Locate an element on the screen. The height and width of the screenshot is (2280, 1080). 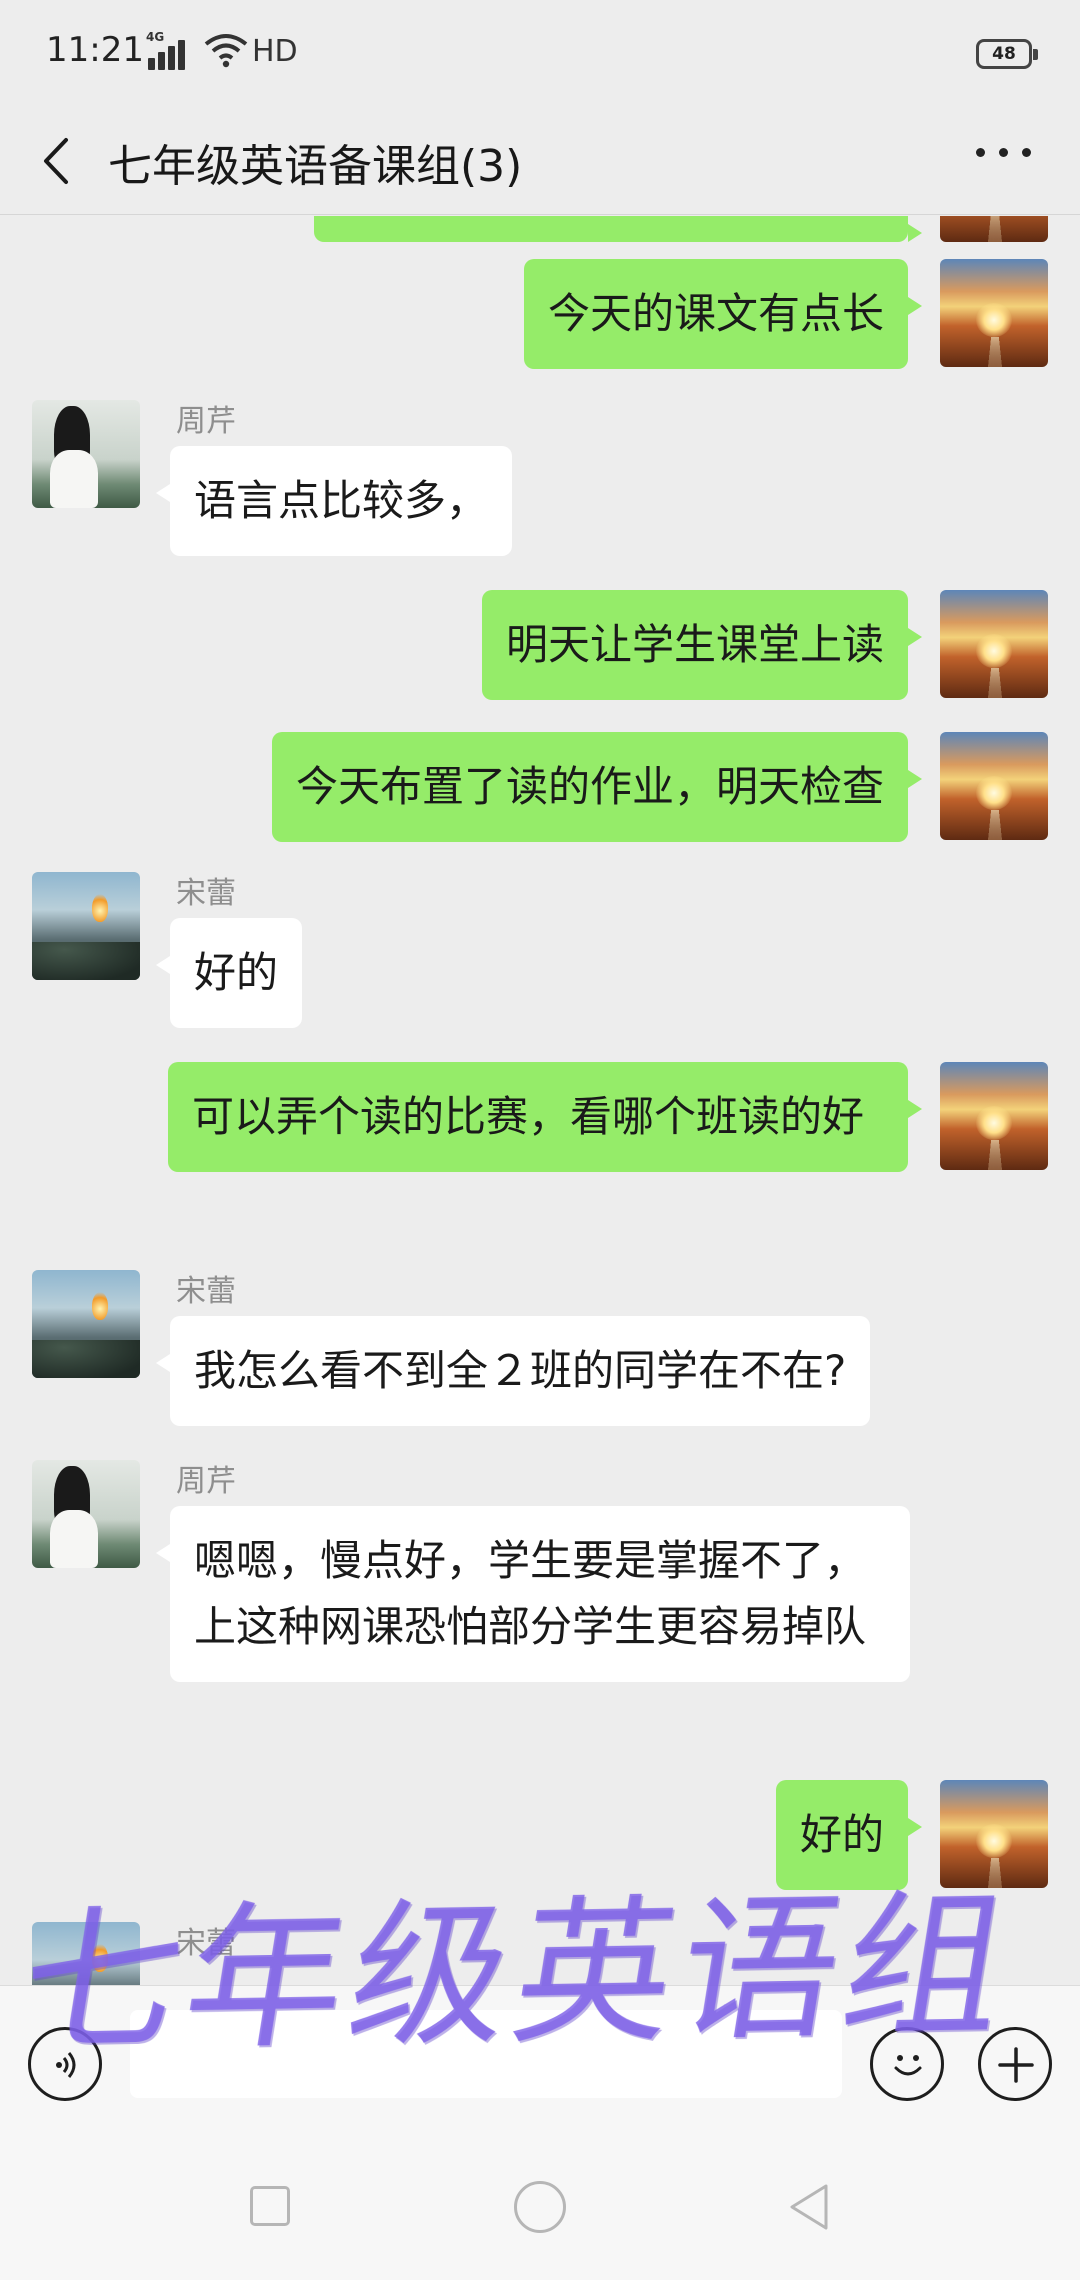
message-bubble: 嗯嗯，慢点好，学生要是掌握不了，上这种网课恐怕部分学生更容易掉队 is located at coordinates (533, 1594).